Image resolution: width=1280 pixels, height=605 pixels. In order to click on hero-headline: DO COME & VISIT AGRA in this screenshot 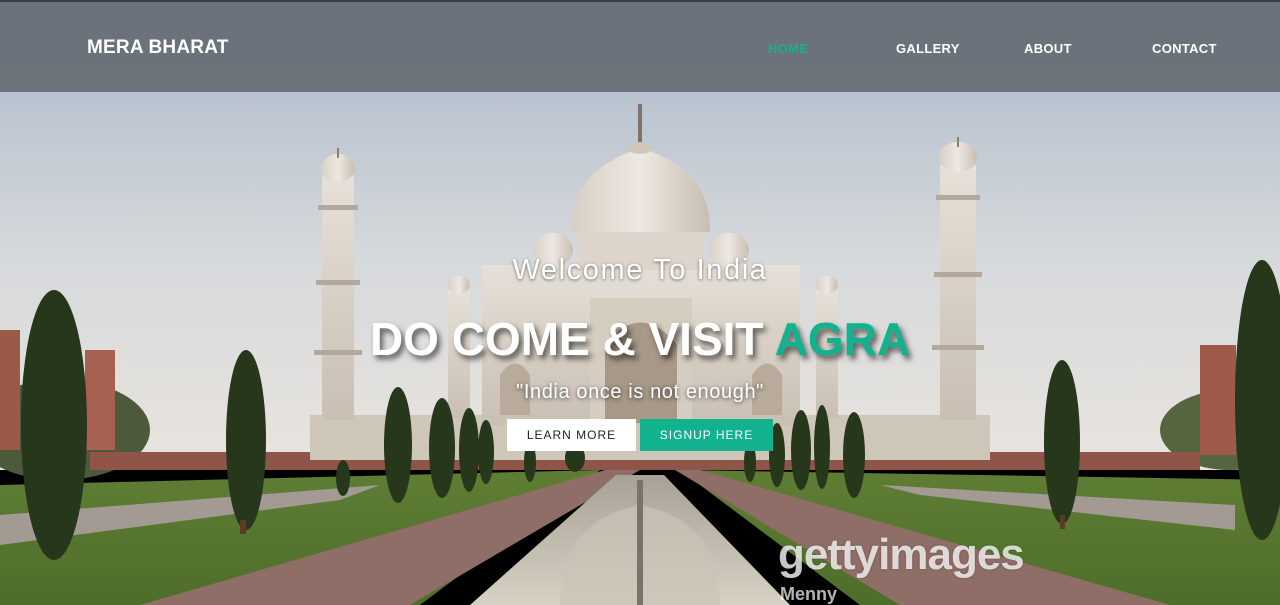, I will do `click(640, 339)`.